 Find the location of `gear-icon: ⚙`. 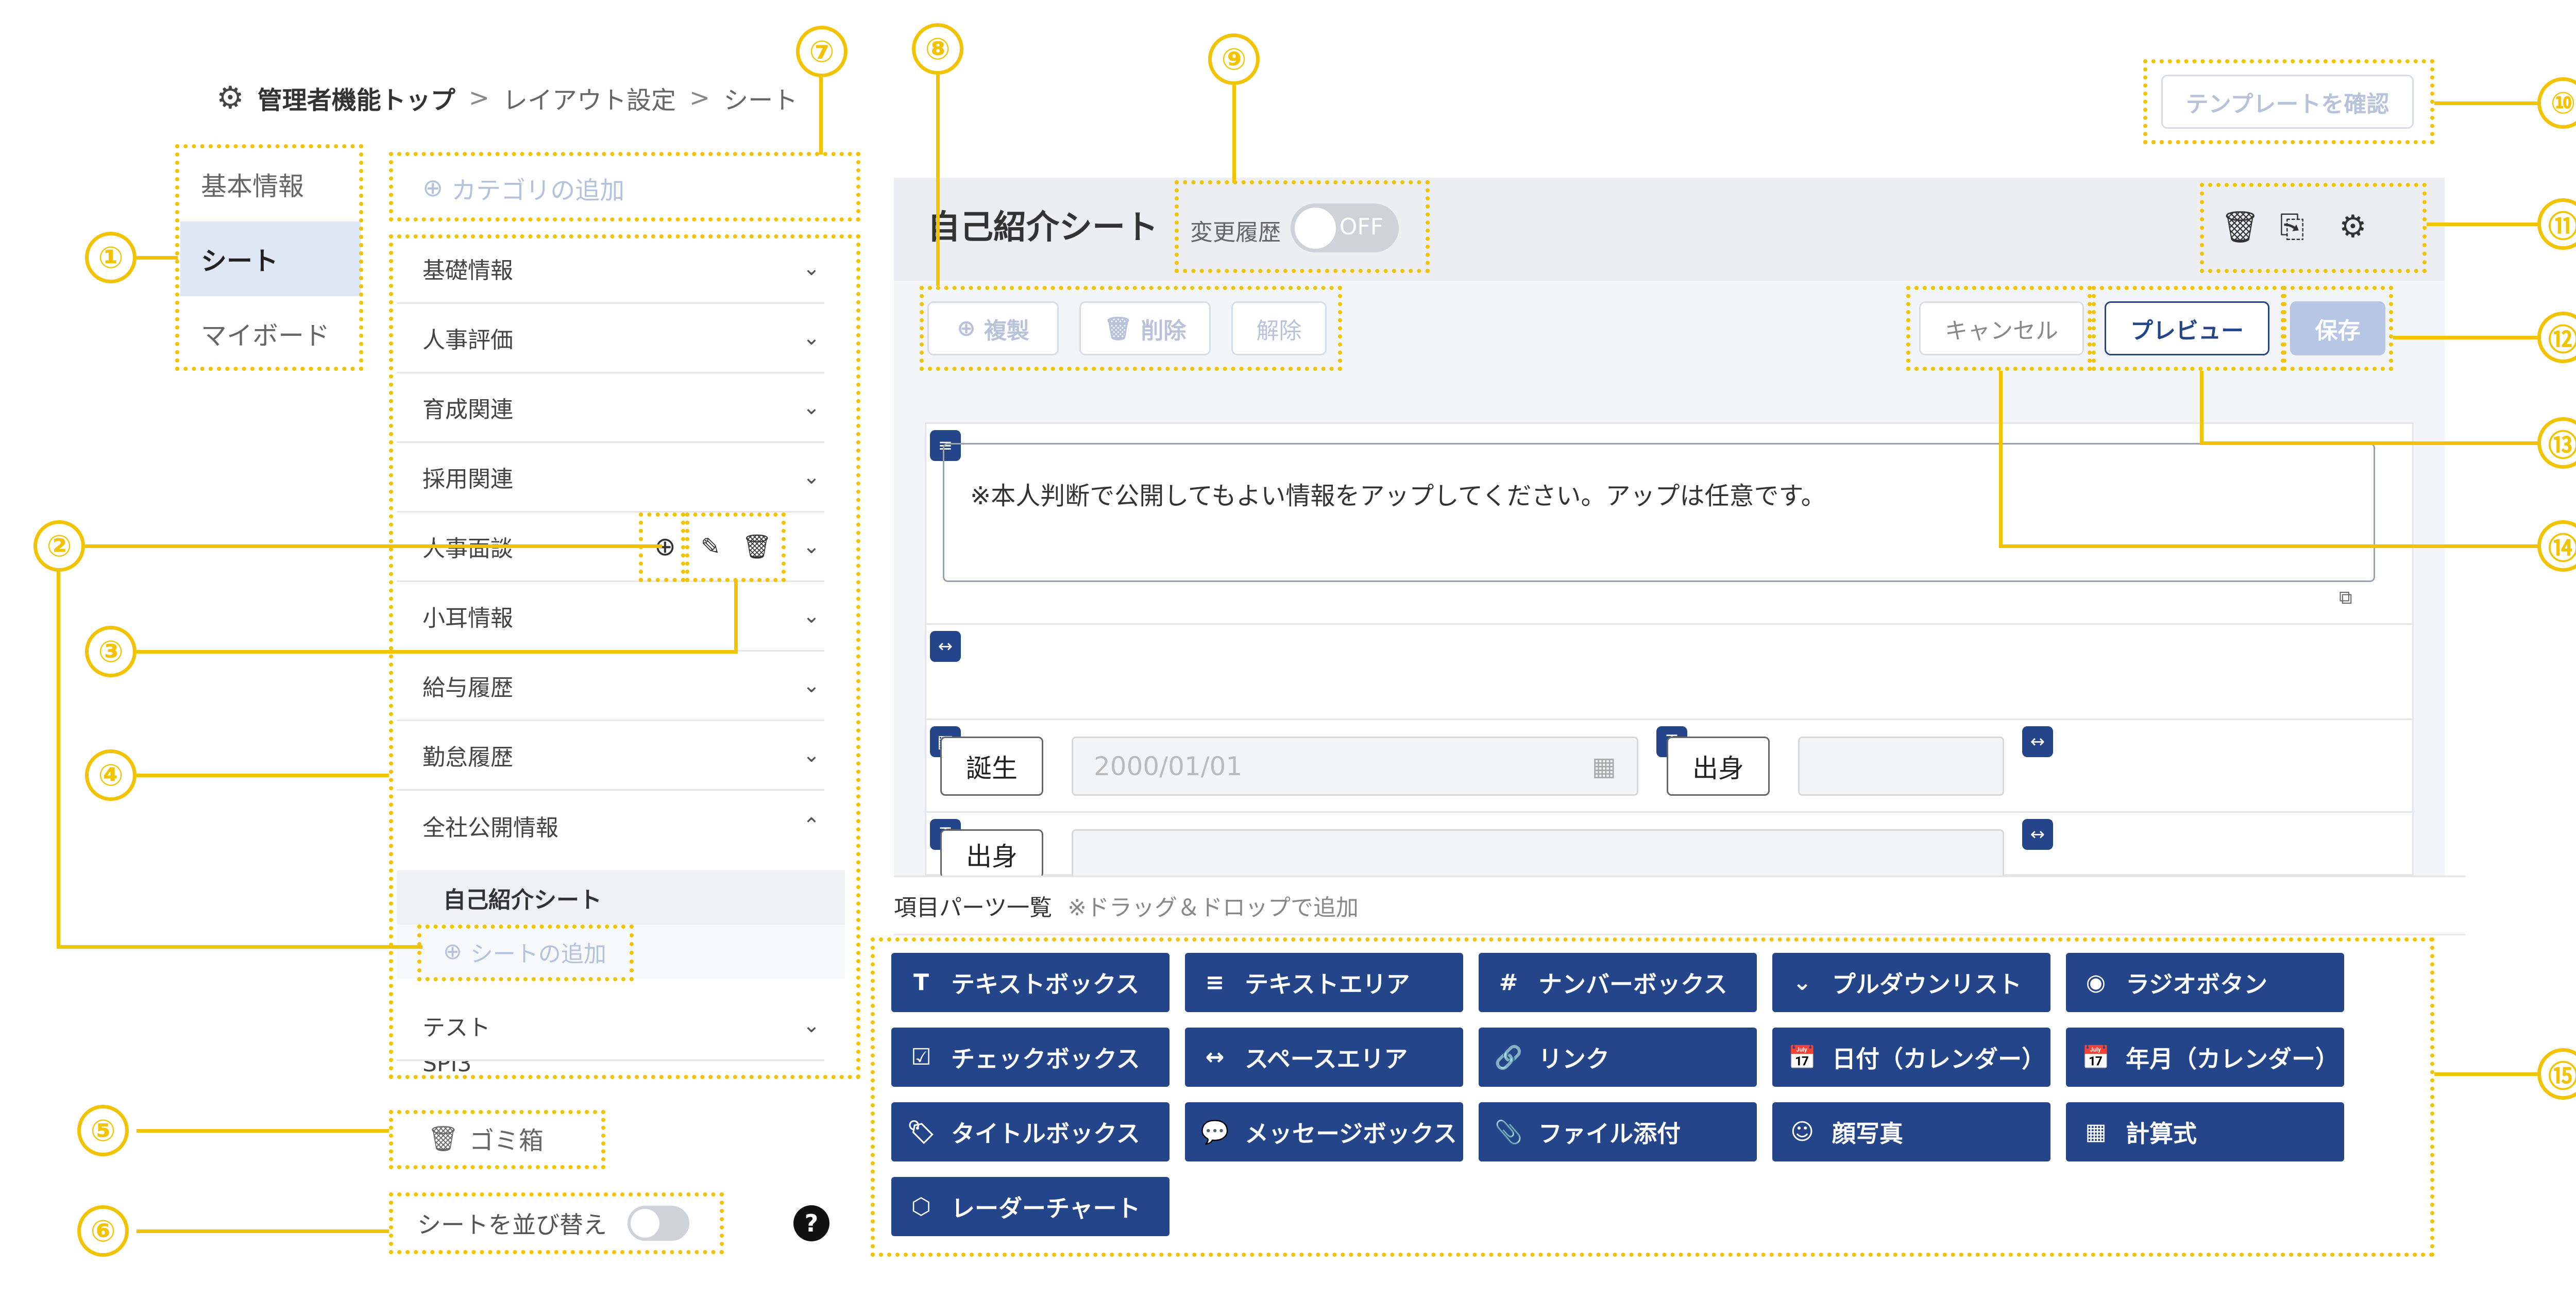

gear-icon: ⚙ is located at coordinates (230, 98).